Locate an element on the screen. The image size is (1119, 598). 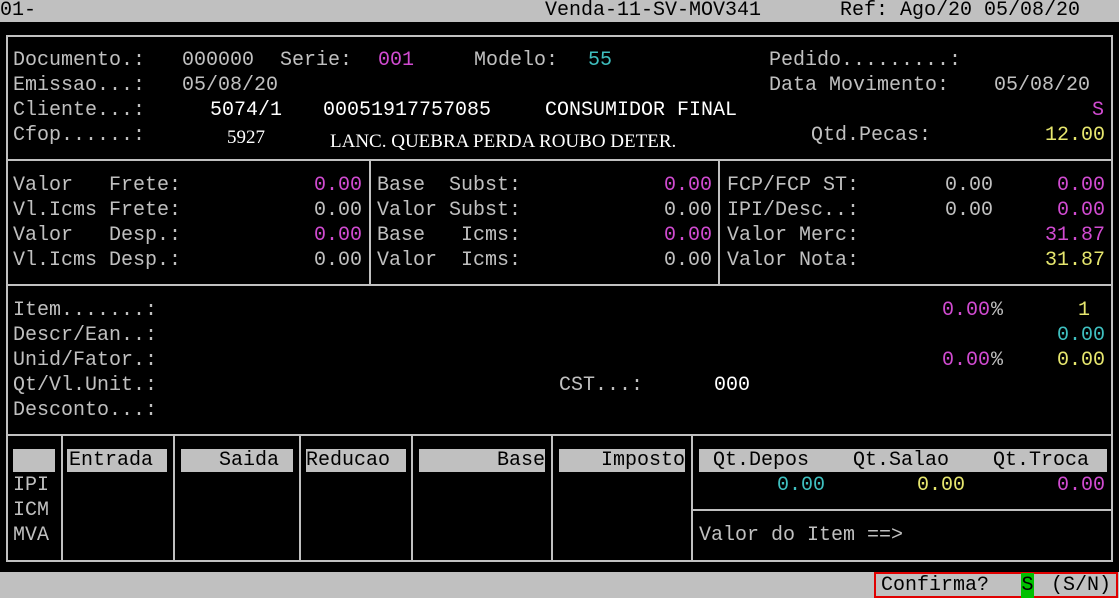
unid-fator-label: Unid/Fator.: is located at coordinates (85, 360).